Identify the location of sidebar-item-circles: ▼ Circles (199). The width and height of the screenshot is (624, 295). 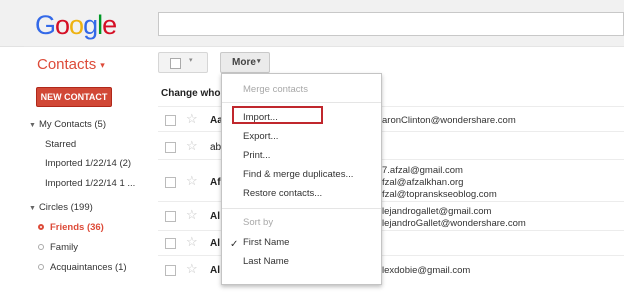
(61, 207).